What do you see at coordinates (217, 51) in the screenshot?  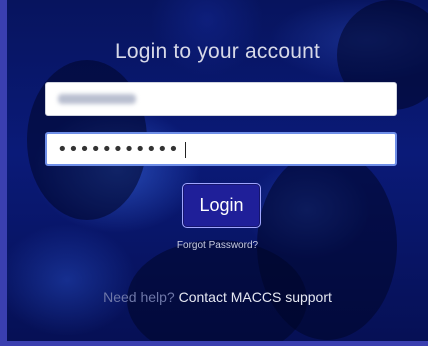 I see `login-title: Login to your account` at bounding box center [217, 51].